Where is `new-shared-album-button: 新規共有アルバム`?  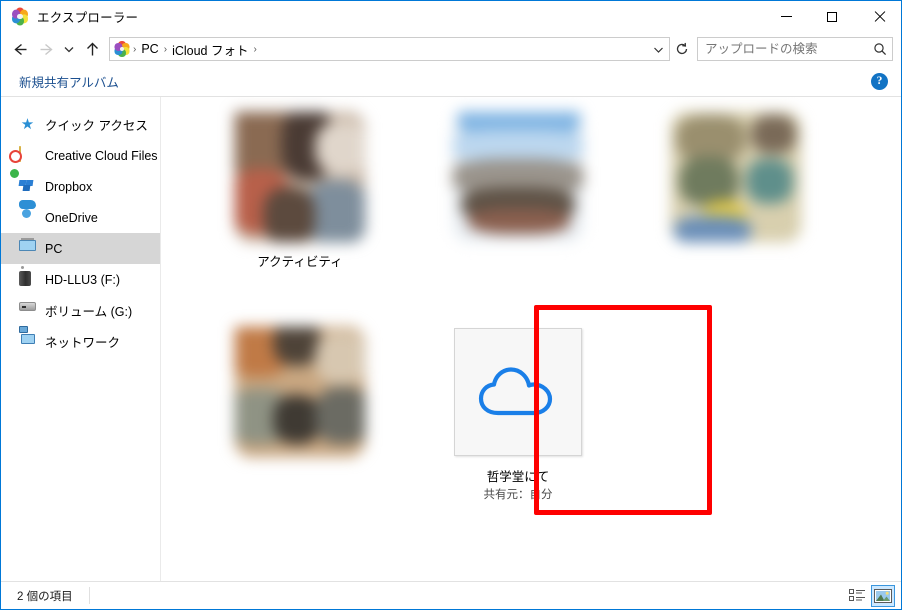 new-shared-album-button: 新規共有アルバム is located at coordinates (69, 81).